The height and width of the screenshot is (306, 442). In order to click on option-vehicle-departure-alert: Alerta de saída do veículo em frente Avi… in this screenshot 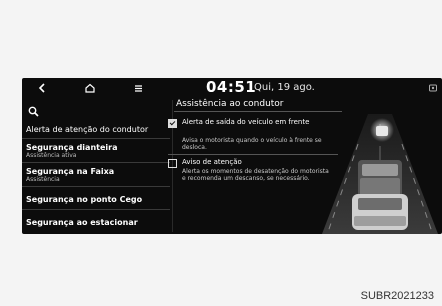, I will do `click(253, 138)`.